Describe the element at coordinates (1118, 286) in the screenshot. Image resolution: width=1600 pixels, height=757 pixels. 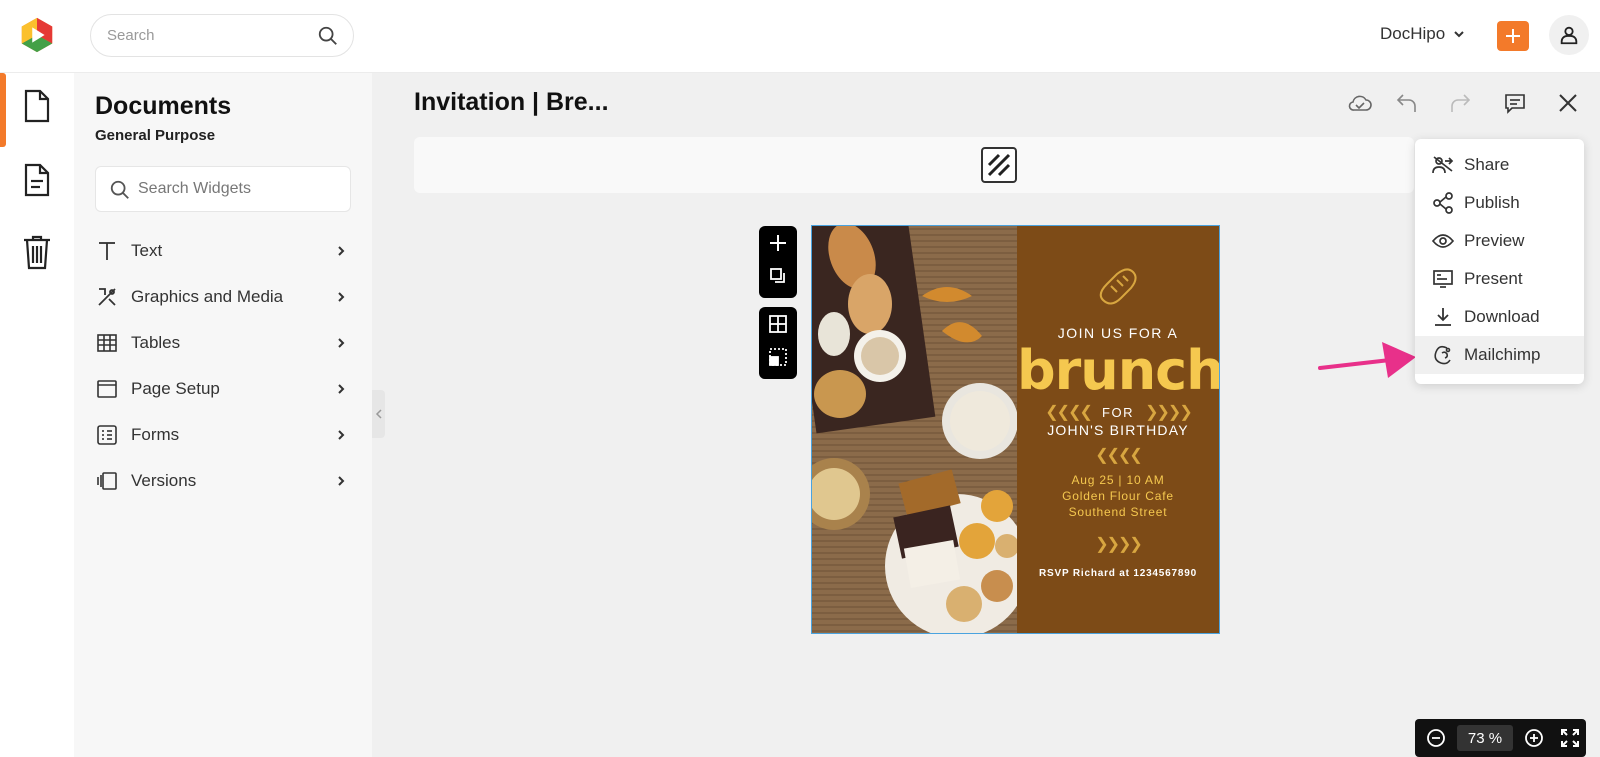
I see `bread-icon` at that location.